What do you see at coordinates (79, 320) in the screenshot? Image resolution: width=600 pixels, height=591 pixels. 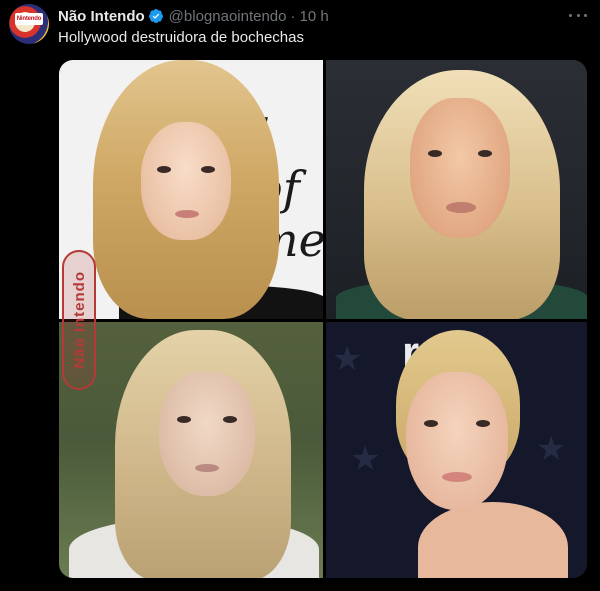 I see `watermark-logo: Não Intendo` at bounding box center [79, 320].